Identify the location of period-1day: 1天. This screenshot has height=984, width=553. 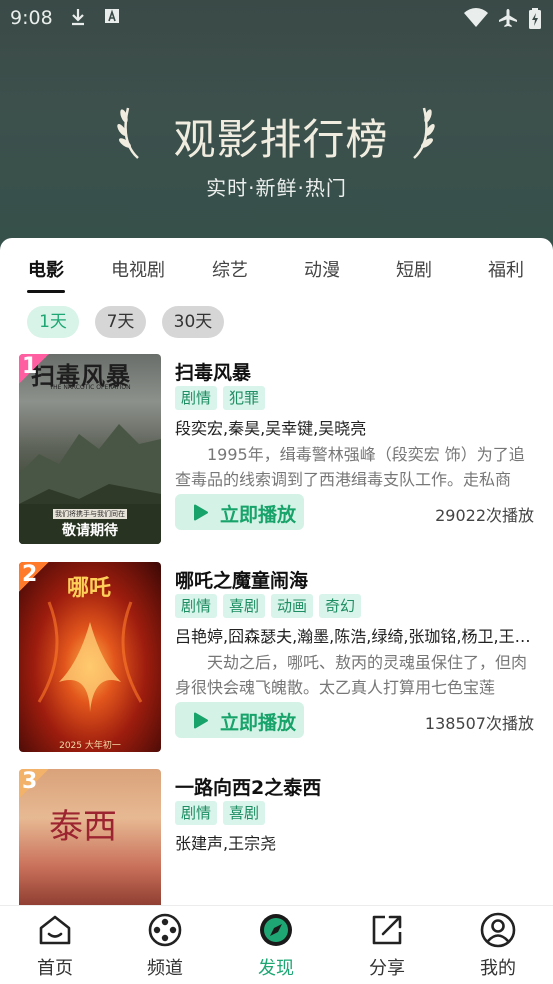
(53, 322).